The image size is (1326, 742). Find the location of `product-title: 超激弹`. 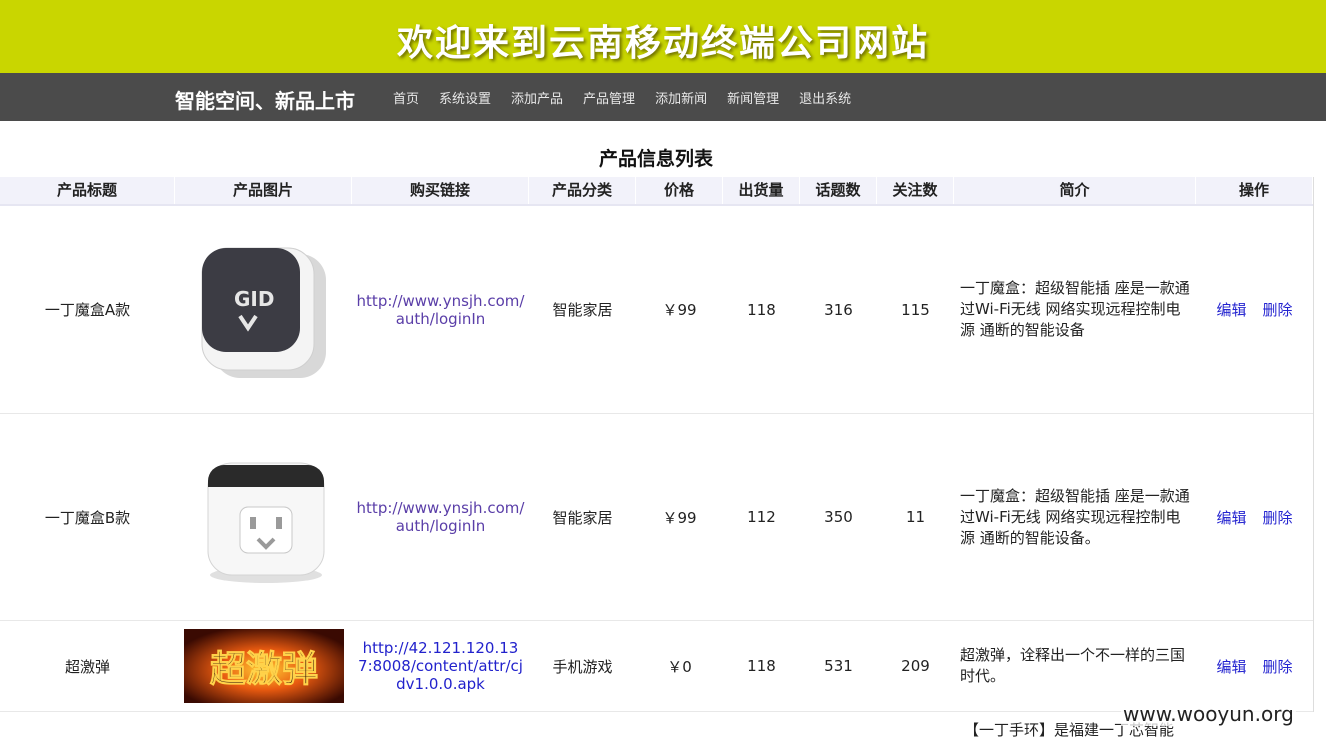

product-title: 超激弹 is located at coordinates (87, 666).